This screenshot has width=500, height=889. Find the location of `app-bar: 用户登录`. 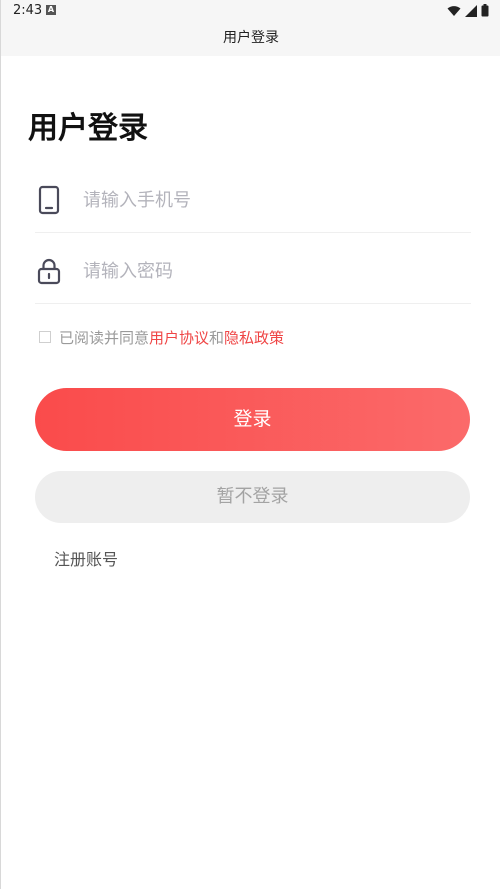

app-bar: 用户登录 is located at coordinates (250, 39).